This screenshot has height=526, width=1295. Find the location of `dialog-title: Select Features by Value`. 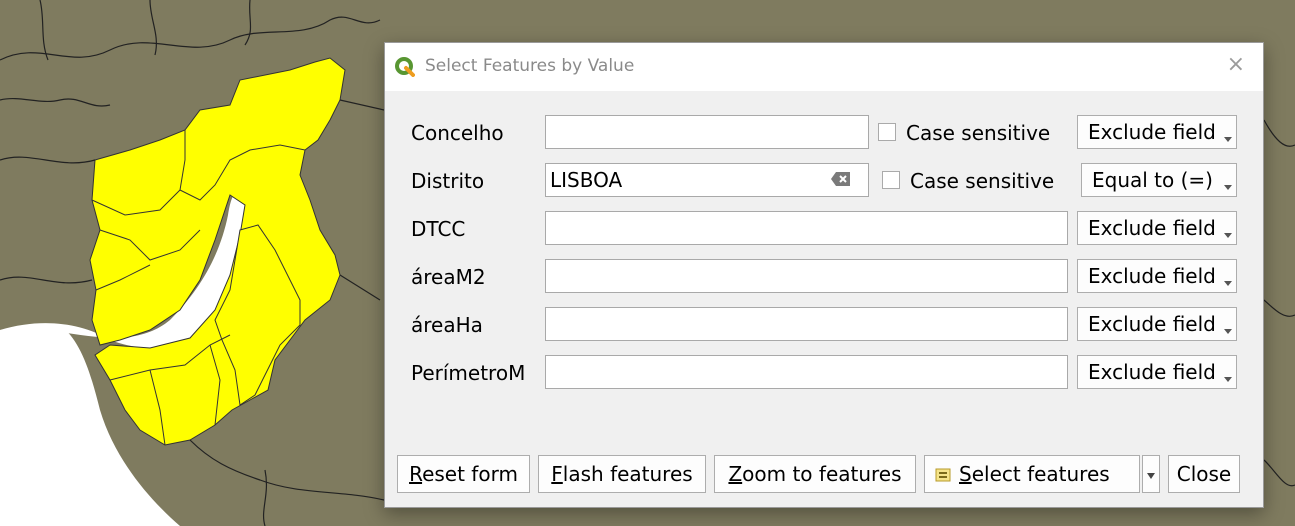

dialog-title: Select Features by Value is located at coordinates (530, 66).